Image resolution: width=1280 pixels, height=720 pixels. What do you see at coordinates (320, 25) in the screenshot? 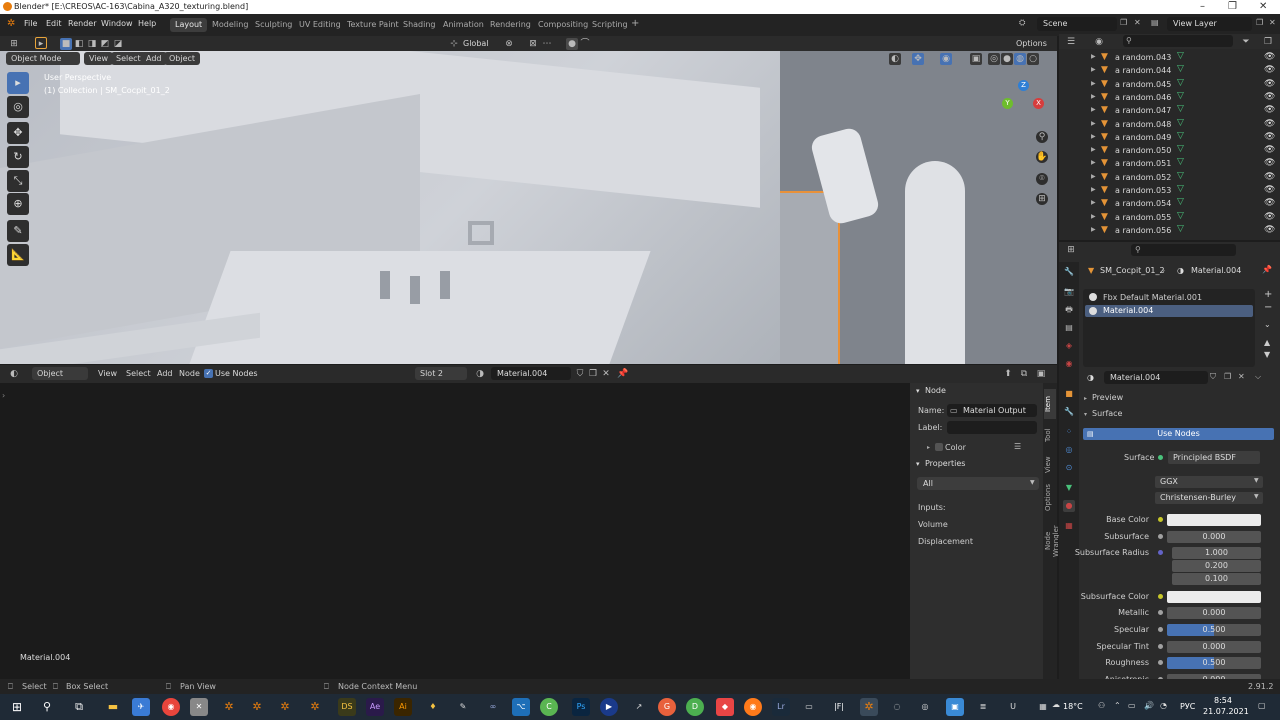
I see `tab-uv-editing: UV Editing` at bounding box center [320, 25].